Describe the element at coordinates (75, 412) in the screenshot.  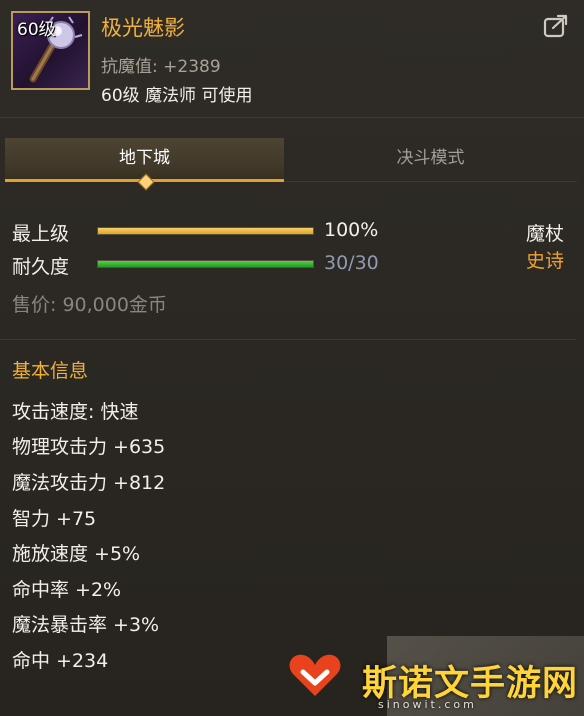
I see `stat-line-attack-speed: 攻击速度: 快速` at that location.